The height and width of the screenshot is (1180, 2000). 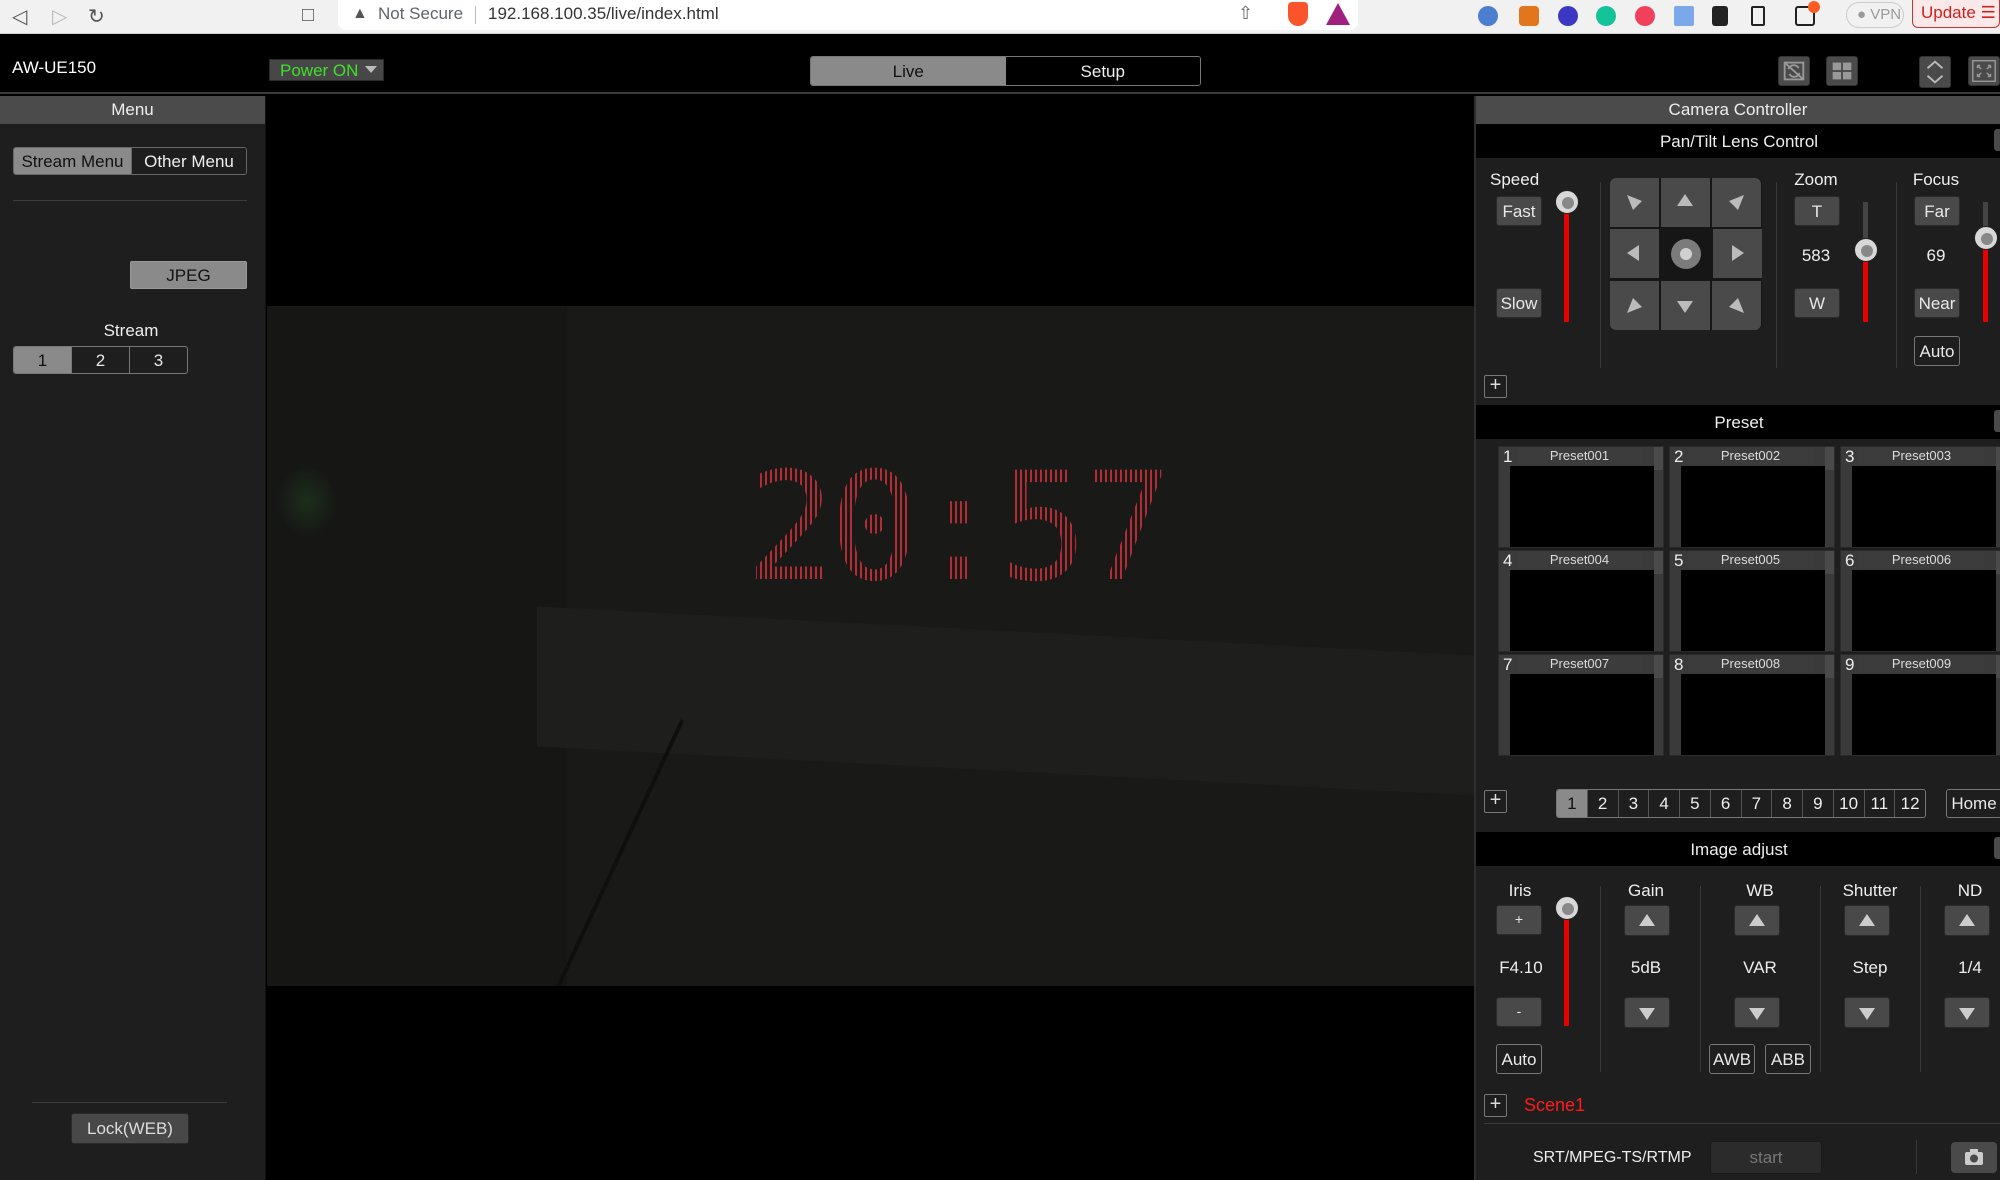 I want to click on extensions-puzzle-icon, so click(x=1720, y=16).